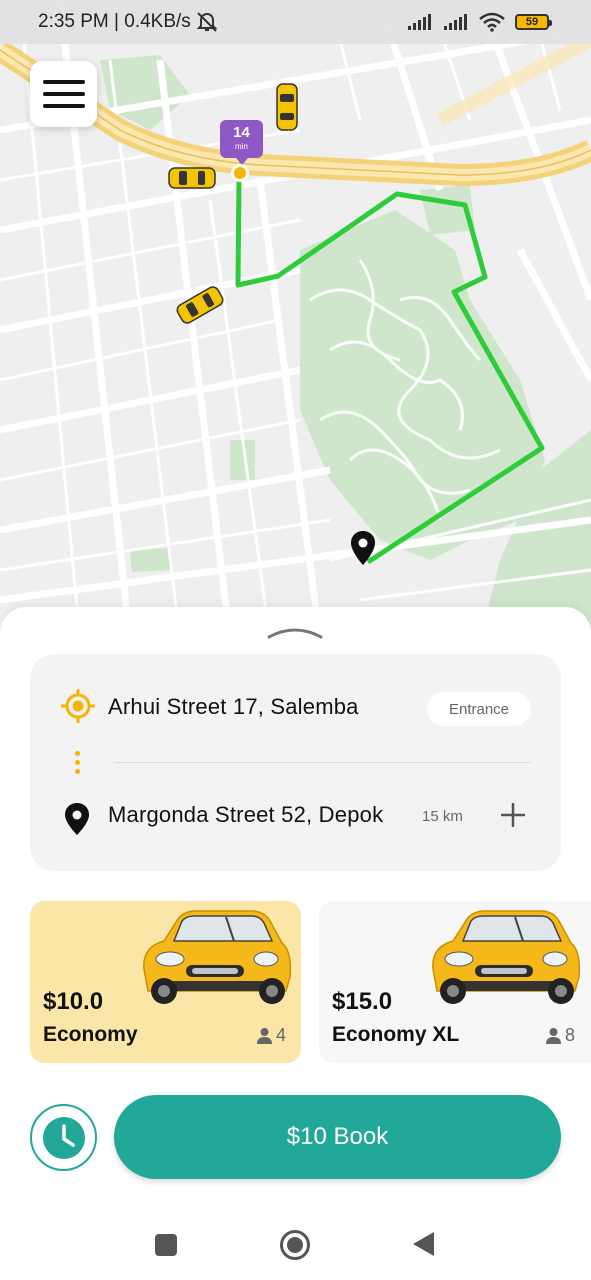 This screenshot has height=1280, width=591. I want to click on car-option-economy: $10.0 Economy 4, so click(165, 982).